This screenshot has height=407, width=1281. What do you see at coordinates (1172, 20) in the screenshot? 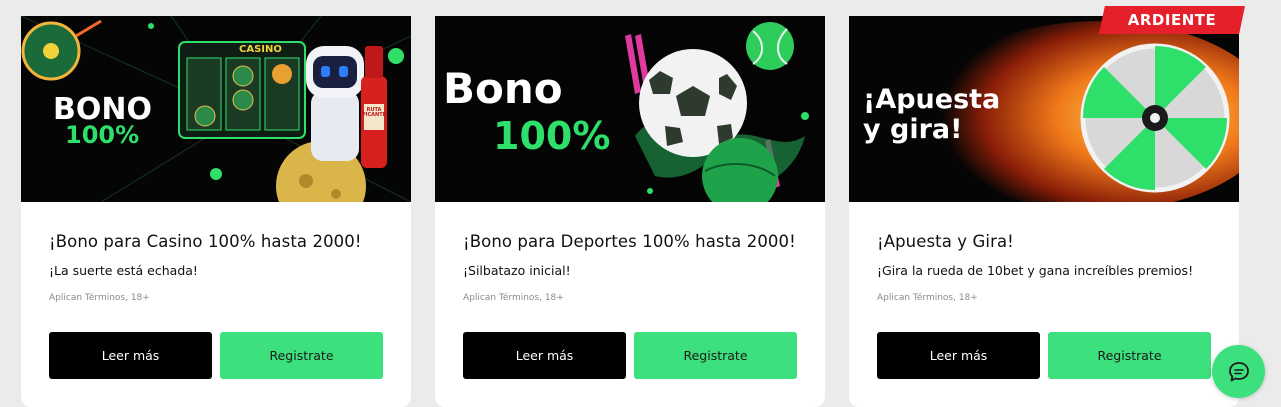
I see `hot-badge: ARDIENTE` at bounding box center [1172, 20].